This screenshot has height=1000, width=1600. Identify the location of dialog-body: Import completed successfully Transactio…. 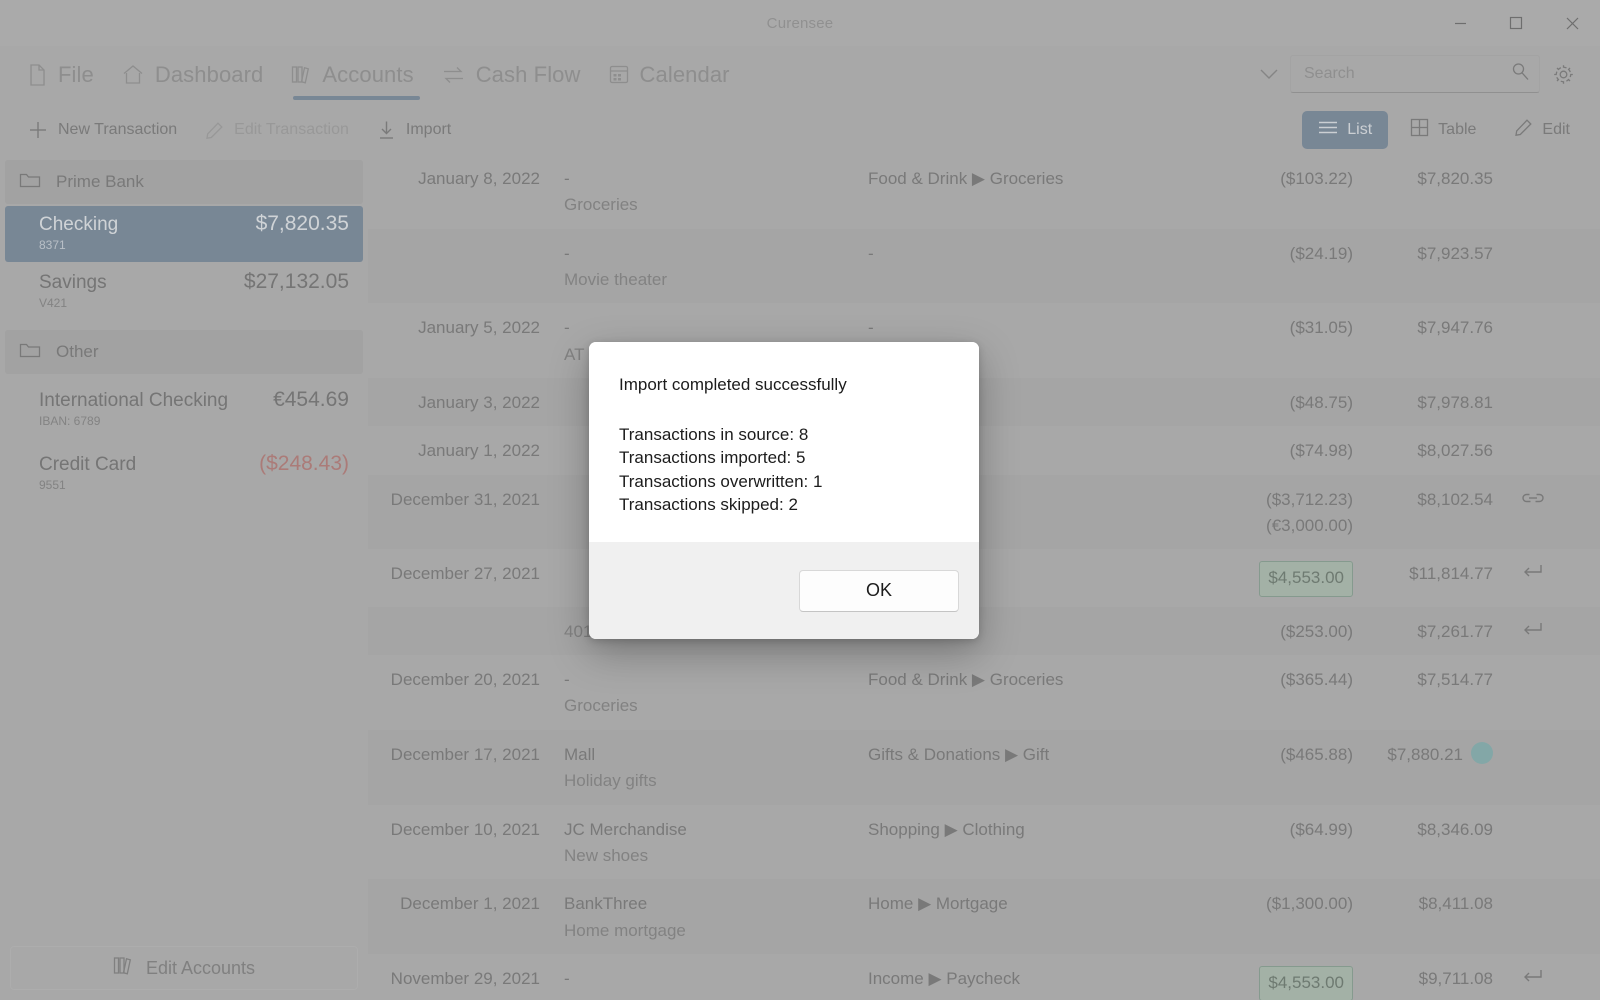
(784, 442).